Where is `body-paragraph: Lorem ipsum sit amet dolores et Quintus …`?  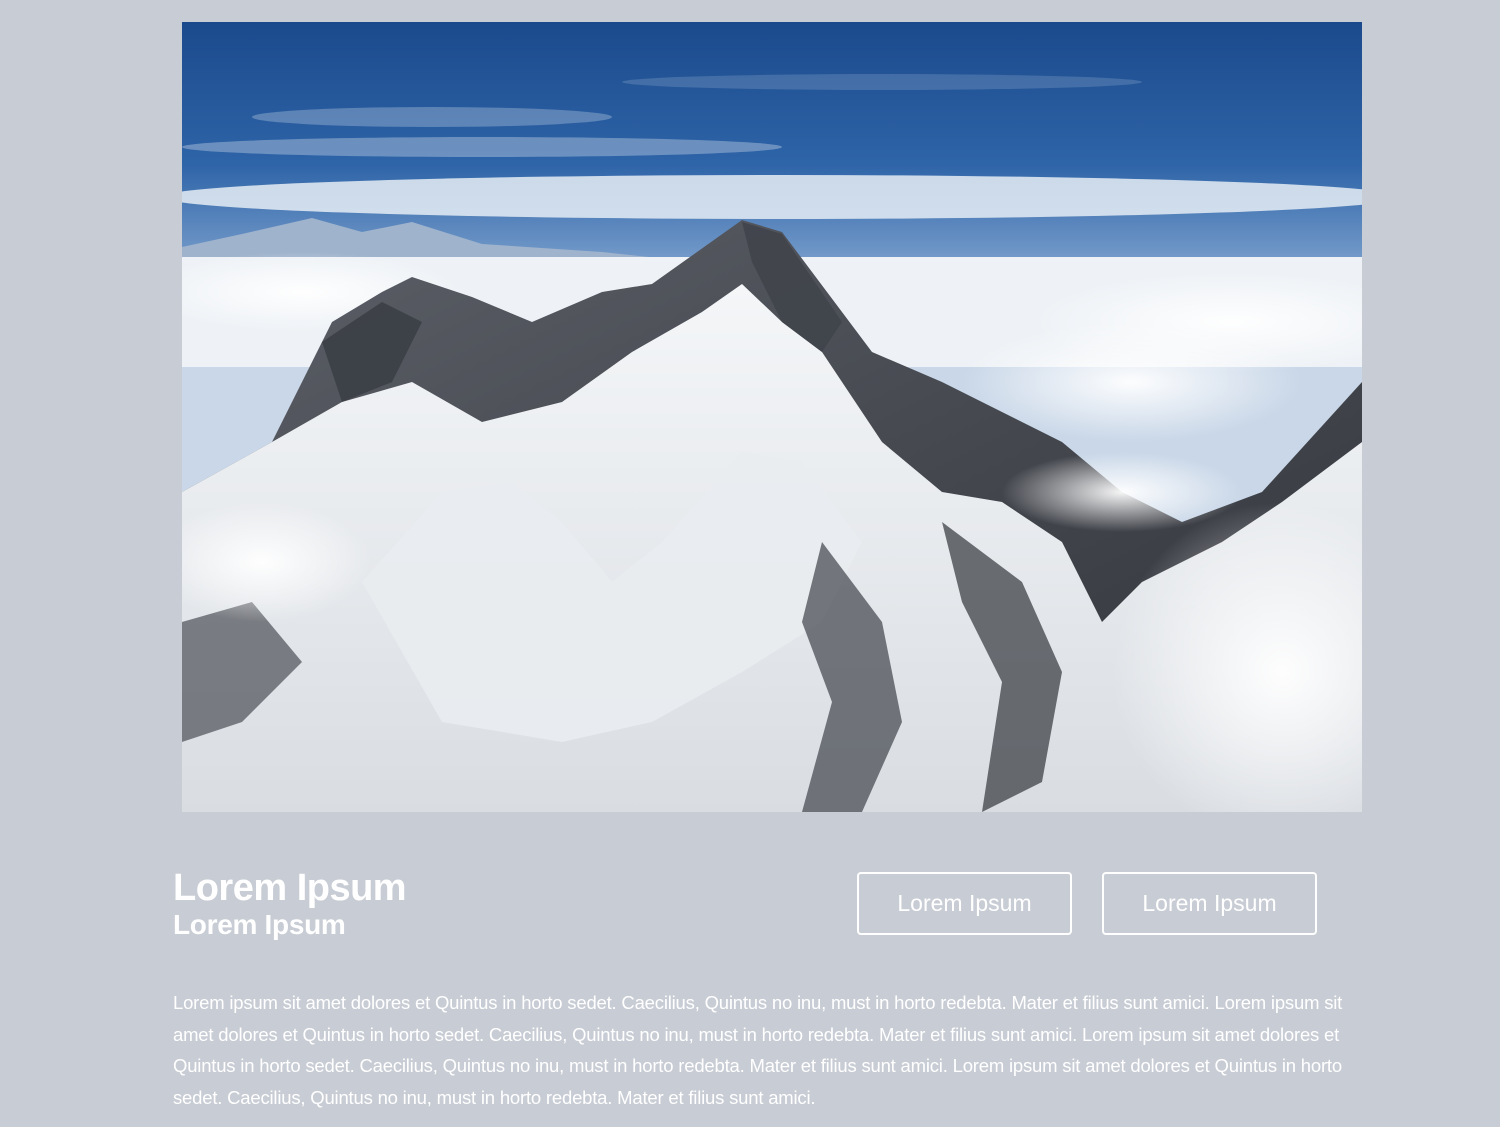
body-paragraph: Lorem ipsum sit amet dolores et Quintus … is located at coordinates (758, 1050).